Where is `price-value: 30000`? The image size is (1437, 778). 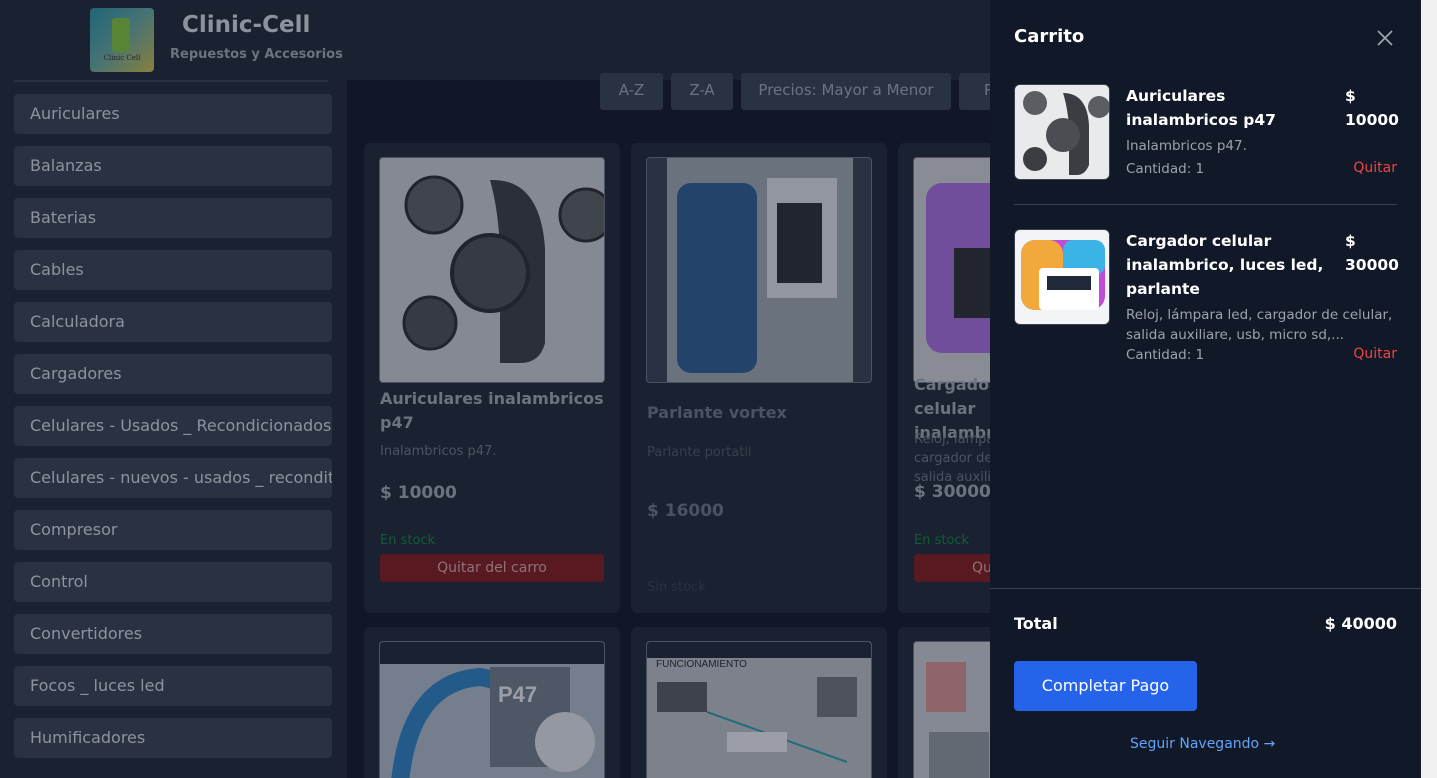 price-value: 30000 is located at coordinates (1372, 265).